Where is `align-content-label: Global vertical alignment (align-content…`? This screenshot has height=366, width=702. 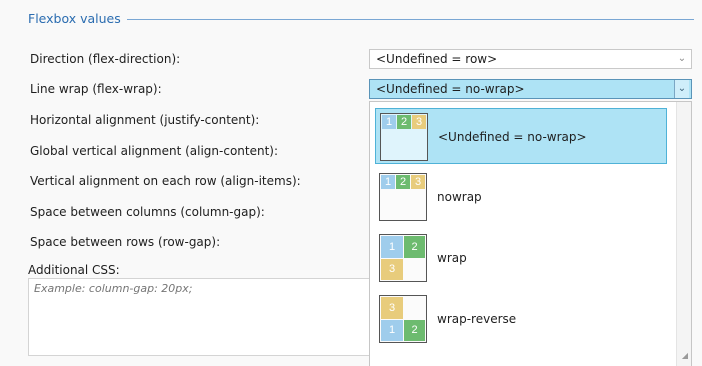 align-content-label: Global vertical alignment (align-content… is located at coordinates (154, 151).